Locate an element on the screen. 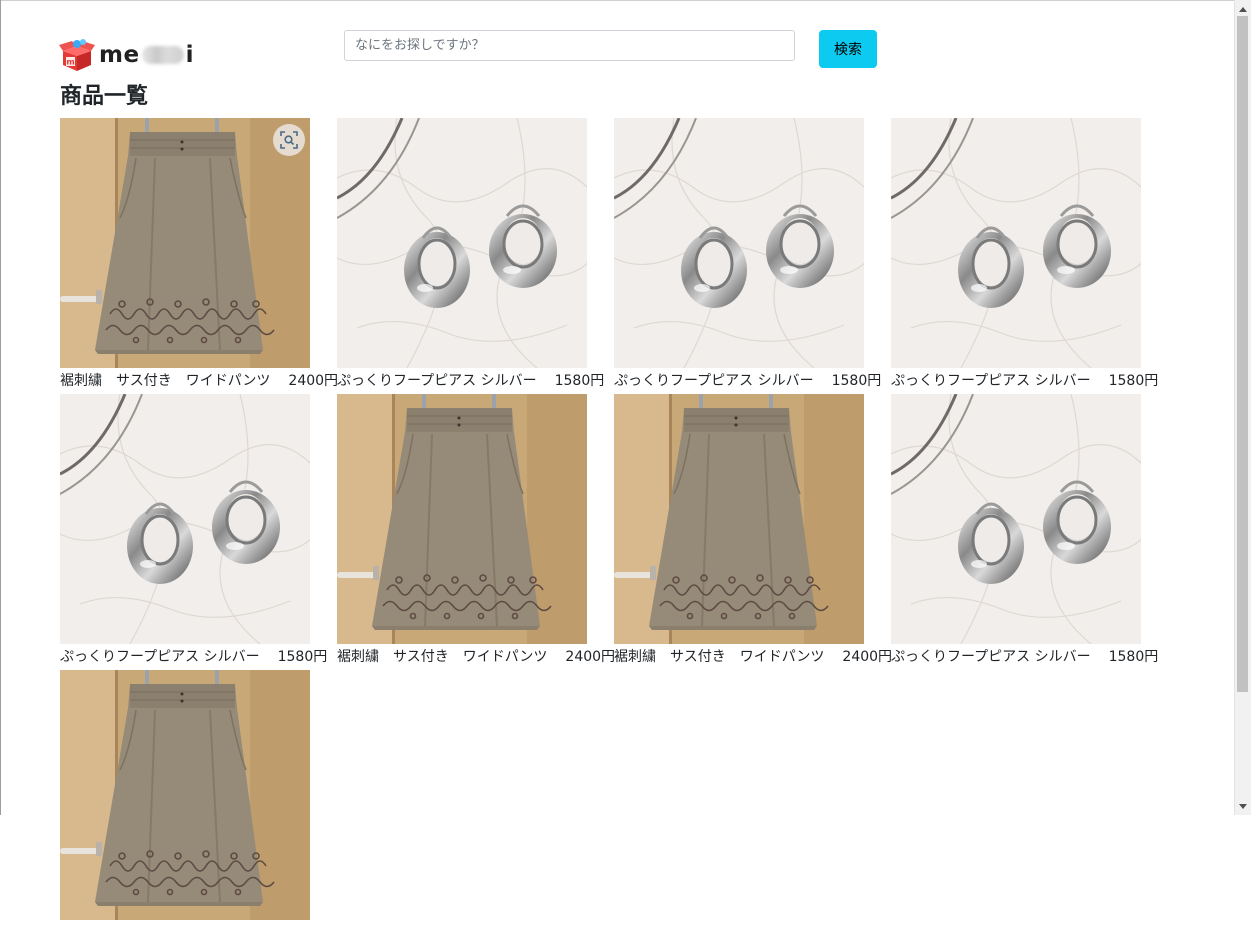  scrollbar-thumb is located at coordinates (1242, 354).